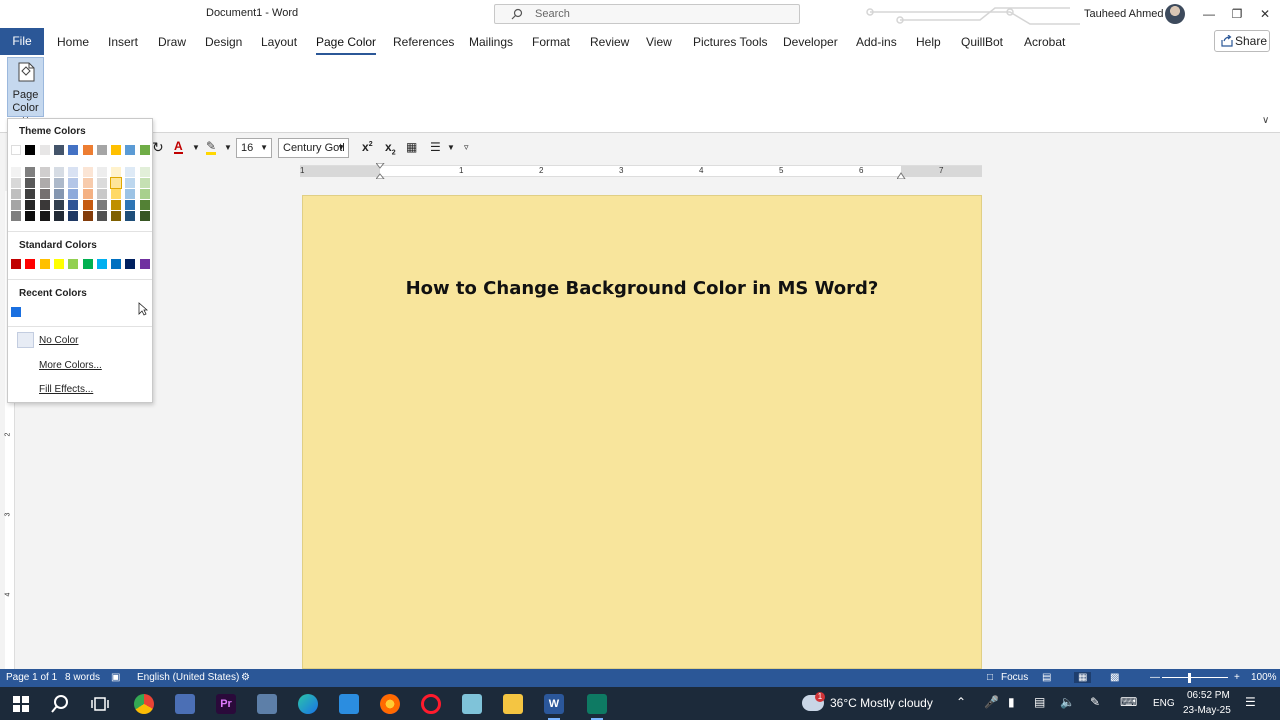 The width and height of the screenshot is (1280, 720). Describe the element at coordinates (390, 704) in the screenshot. I see `firefox-icon` at that location.